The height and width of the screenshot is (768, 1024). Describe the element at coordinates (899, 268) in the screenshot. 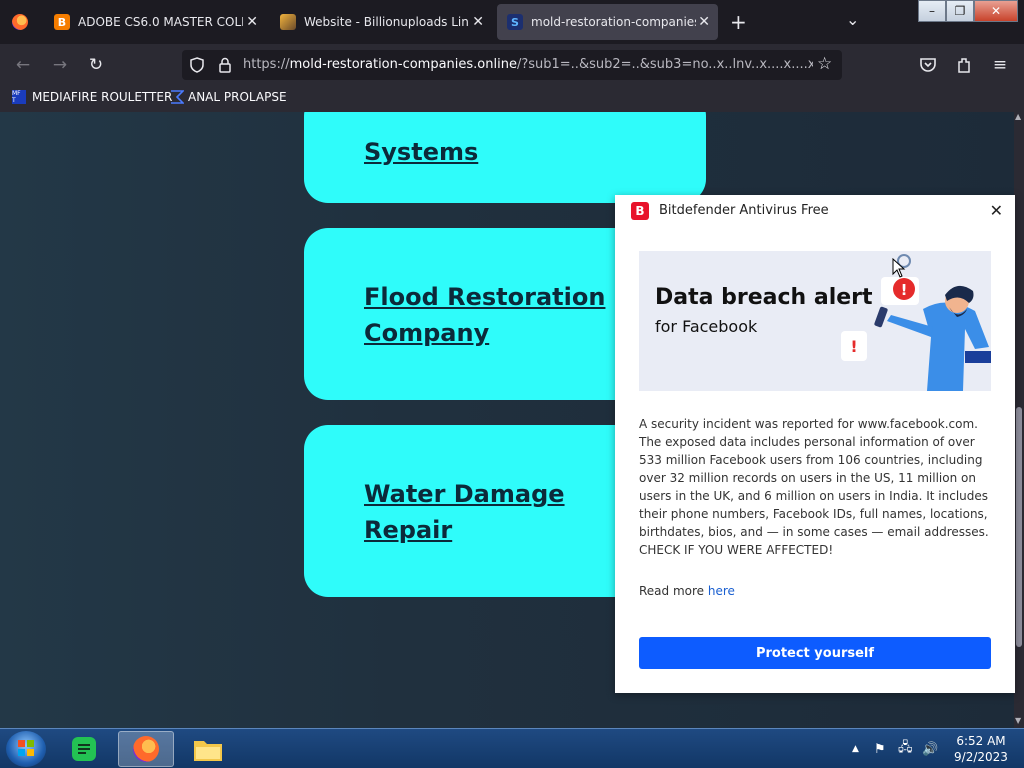

I see `mouse-cursor-icon` at that location.